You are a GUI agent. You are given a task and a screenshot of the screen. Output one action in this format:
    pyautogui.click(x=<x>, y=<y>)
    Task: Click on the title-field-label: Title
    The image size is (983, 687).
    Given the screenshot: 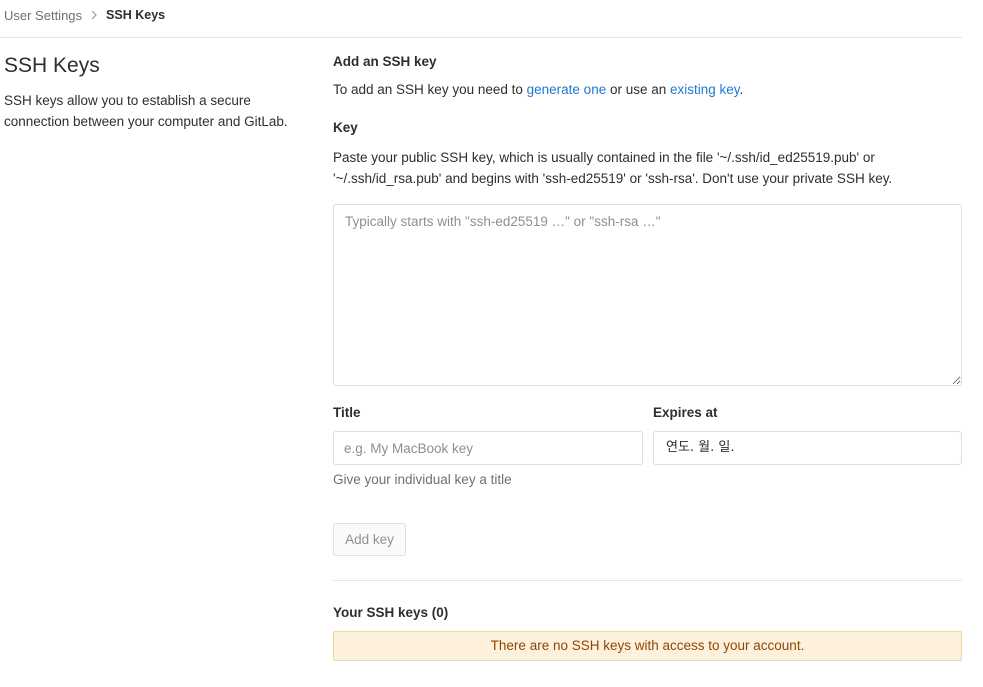 What is the action you would take?
    pyautogui.click(x=347, y=412)
    